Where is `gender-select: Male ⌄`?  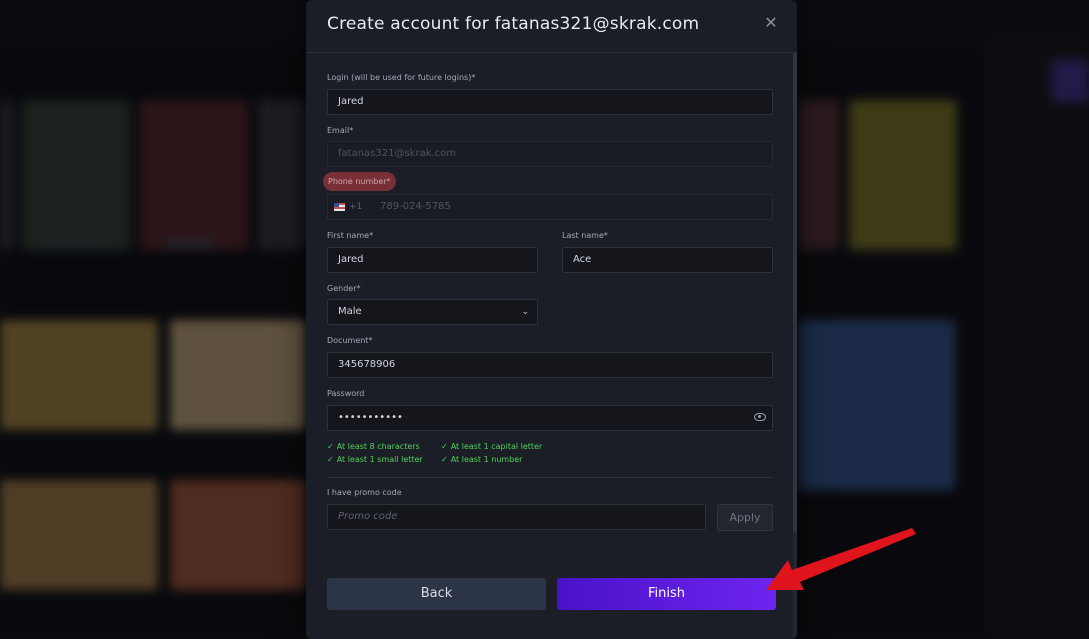 gender-select: Male ⌄ is located at coordinates (432, 312).